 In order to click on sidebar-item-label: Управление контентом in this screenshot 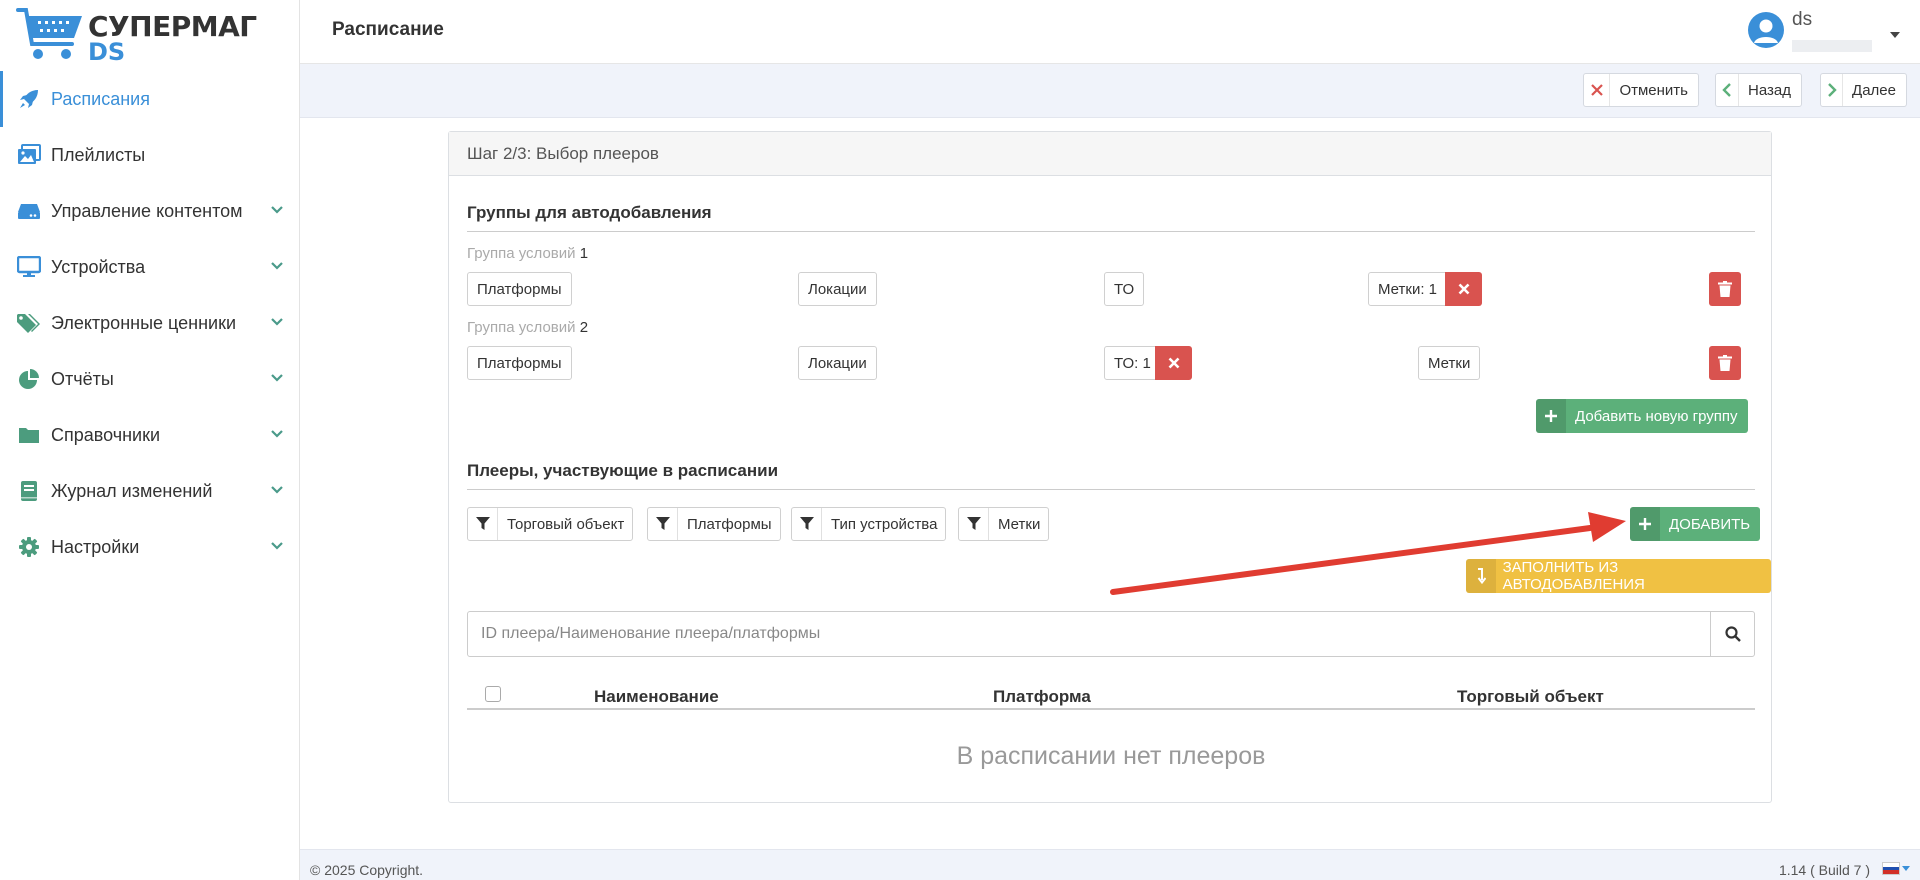, I will do `click(147, 210)`.